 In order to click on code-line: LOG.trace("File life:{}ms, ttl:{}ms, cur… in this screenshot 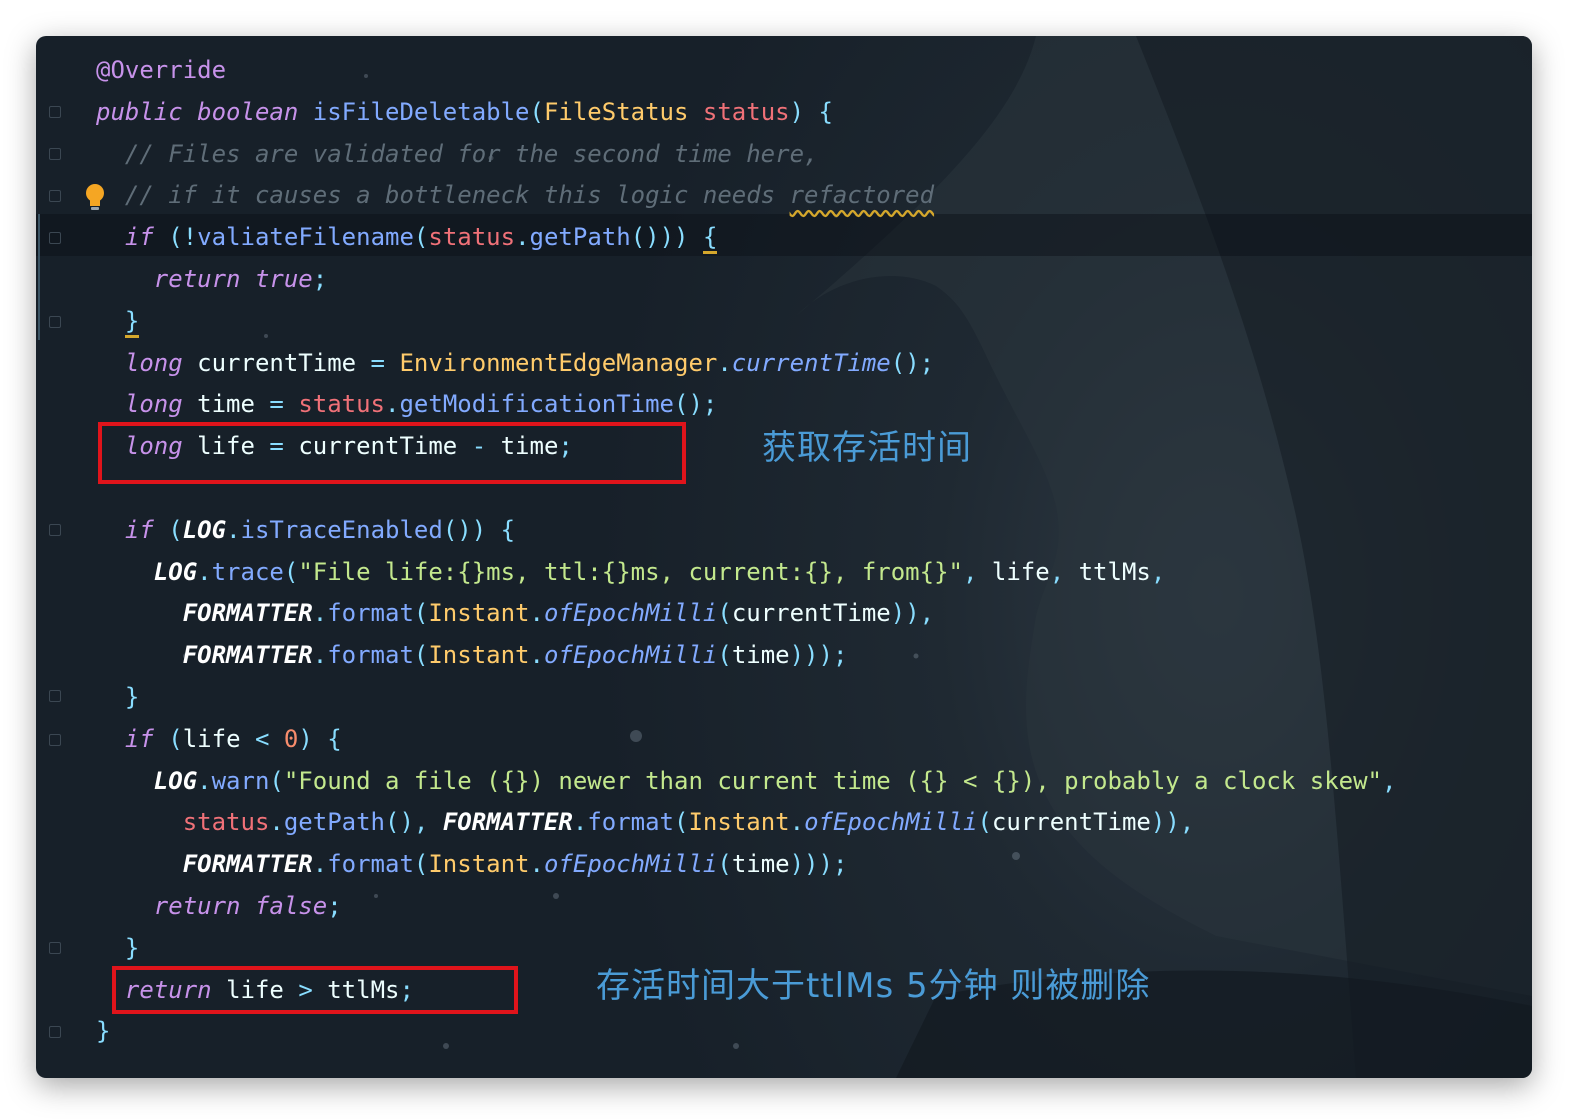, I will do `click(746, 573)`.